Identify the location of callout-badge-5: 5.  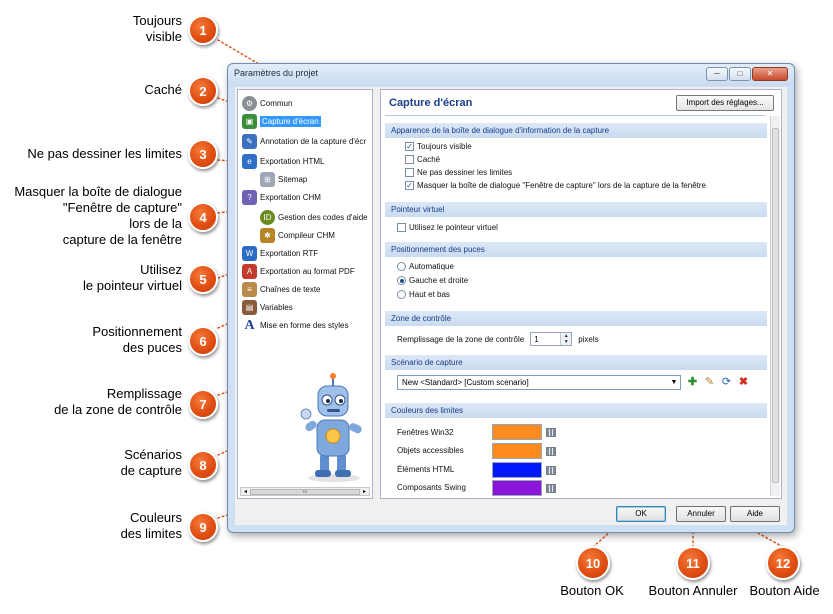
(203, 279).